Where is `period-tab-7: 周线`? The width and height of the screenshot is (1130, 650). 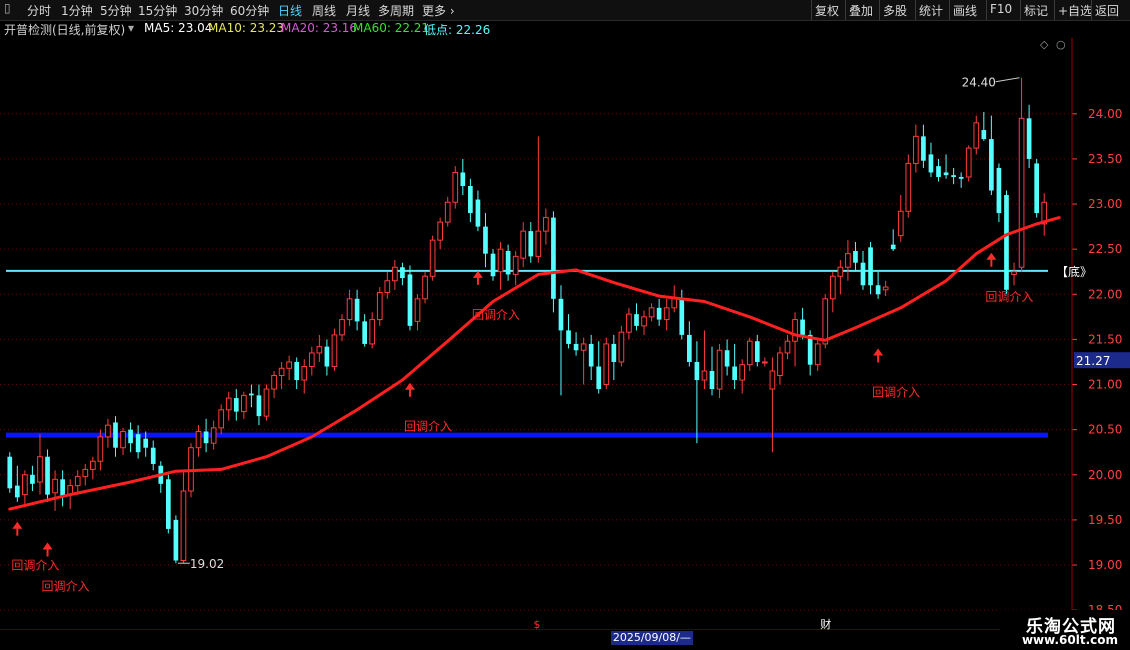
period-tab-7: 周线 is located at coordinates (324, 10).